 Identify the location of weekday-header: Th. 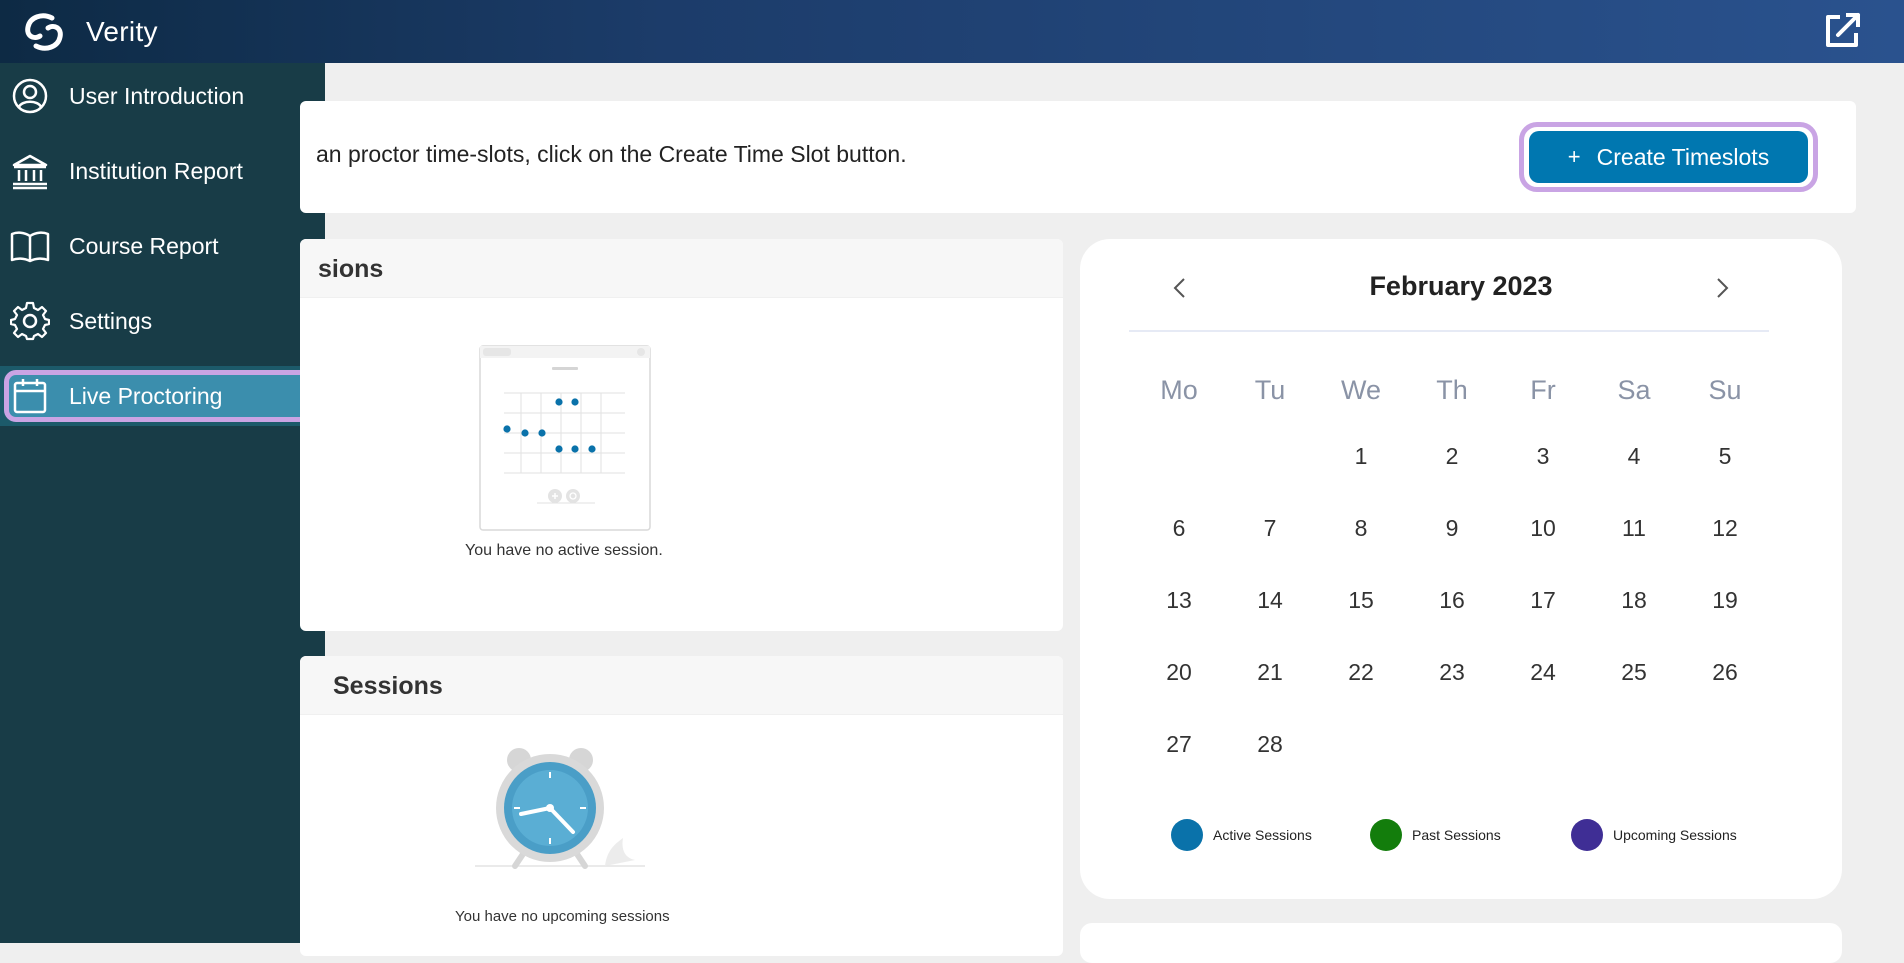
(1452, 390).